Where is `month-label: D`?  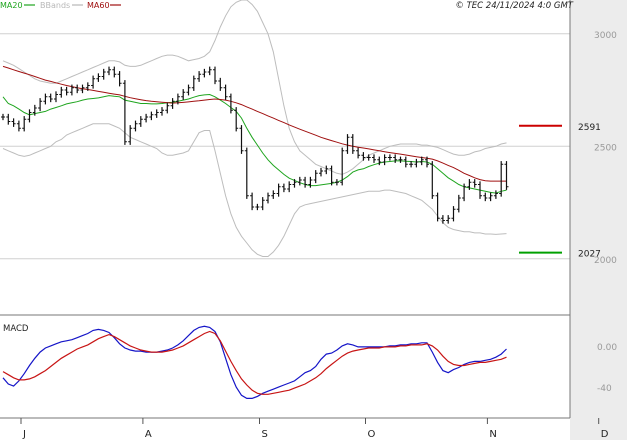 month-label: D is located at coordinates (605, 434).